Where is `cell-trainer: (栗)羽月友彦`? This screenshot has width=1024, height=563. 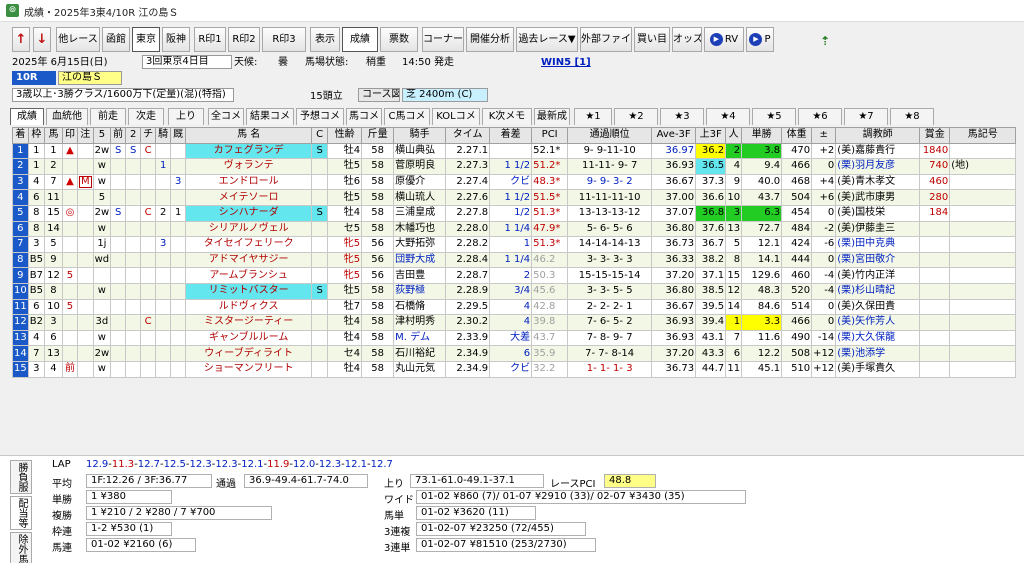 cell-trainer: (栗)羽月友彦 is located at coordinates (878, 166).